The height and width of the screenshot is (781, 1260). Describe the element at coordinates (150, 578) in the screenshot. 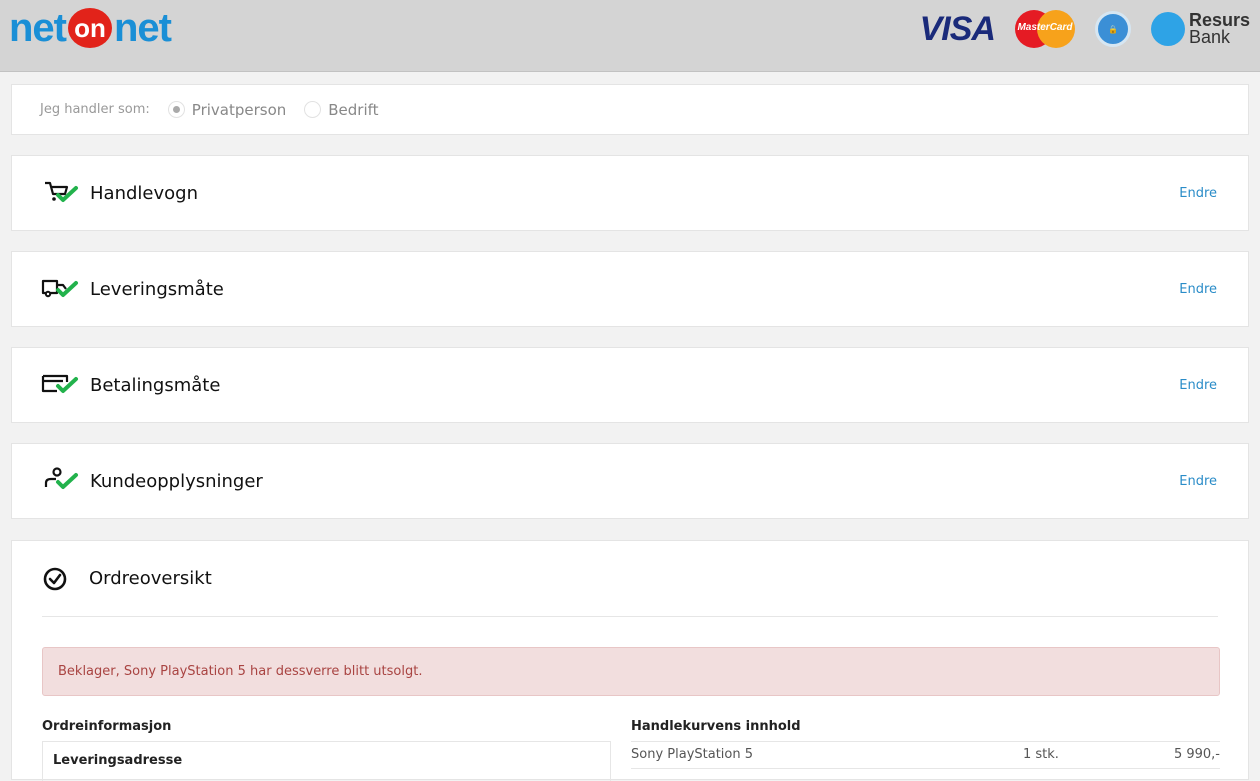

I see `overview-title: Ordreoversikt` at that location.